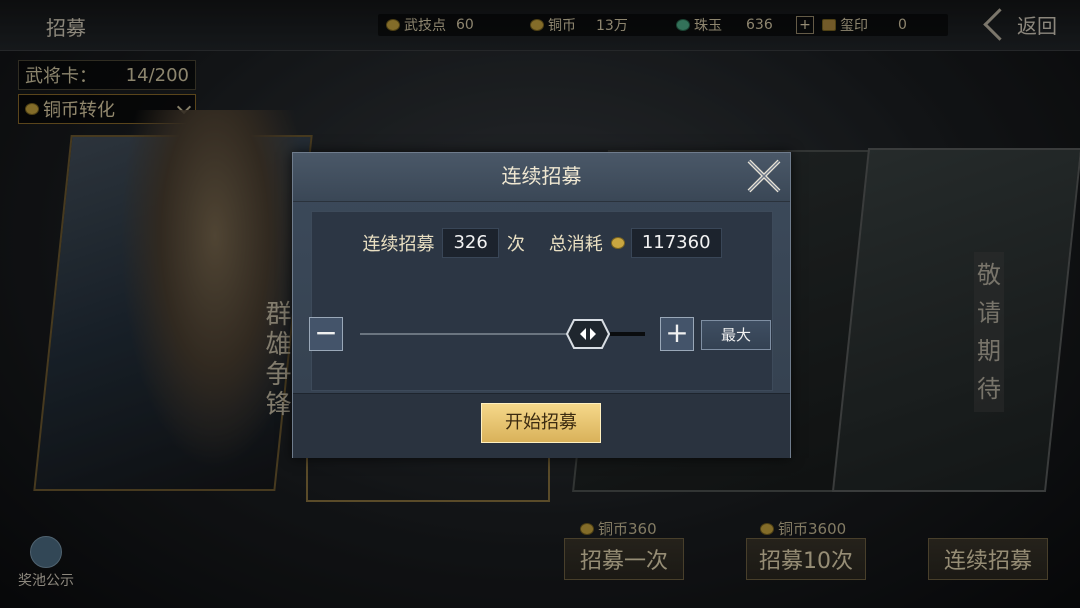 The height and width of the screenshot is (608, 1080). What do you see at coordinates (542, 243) in the screenshot?
I see `recruit-summary: 连续招募 326 次 总消耗 117360` at bounding box center [542, 243].